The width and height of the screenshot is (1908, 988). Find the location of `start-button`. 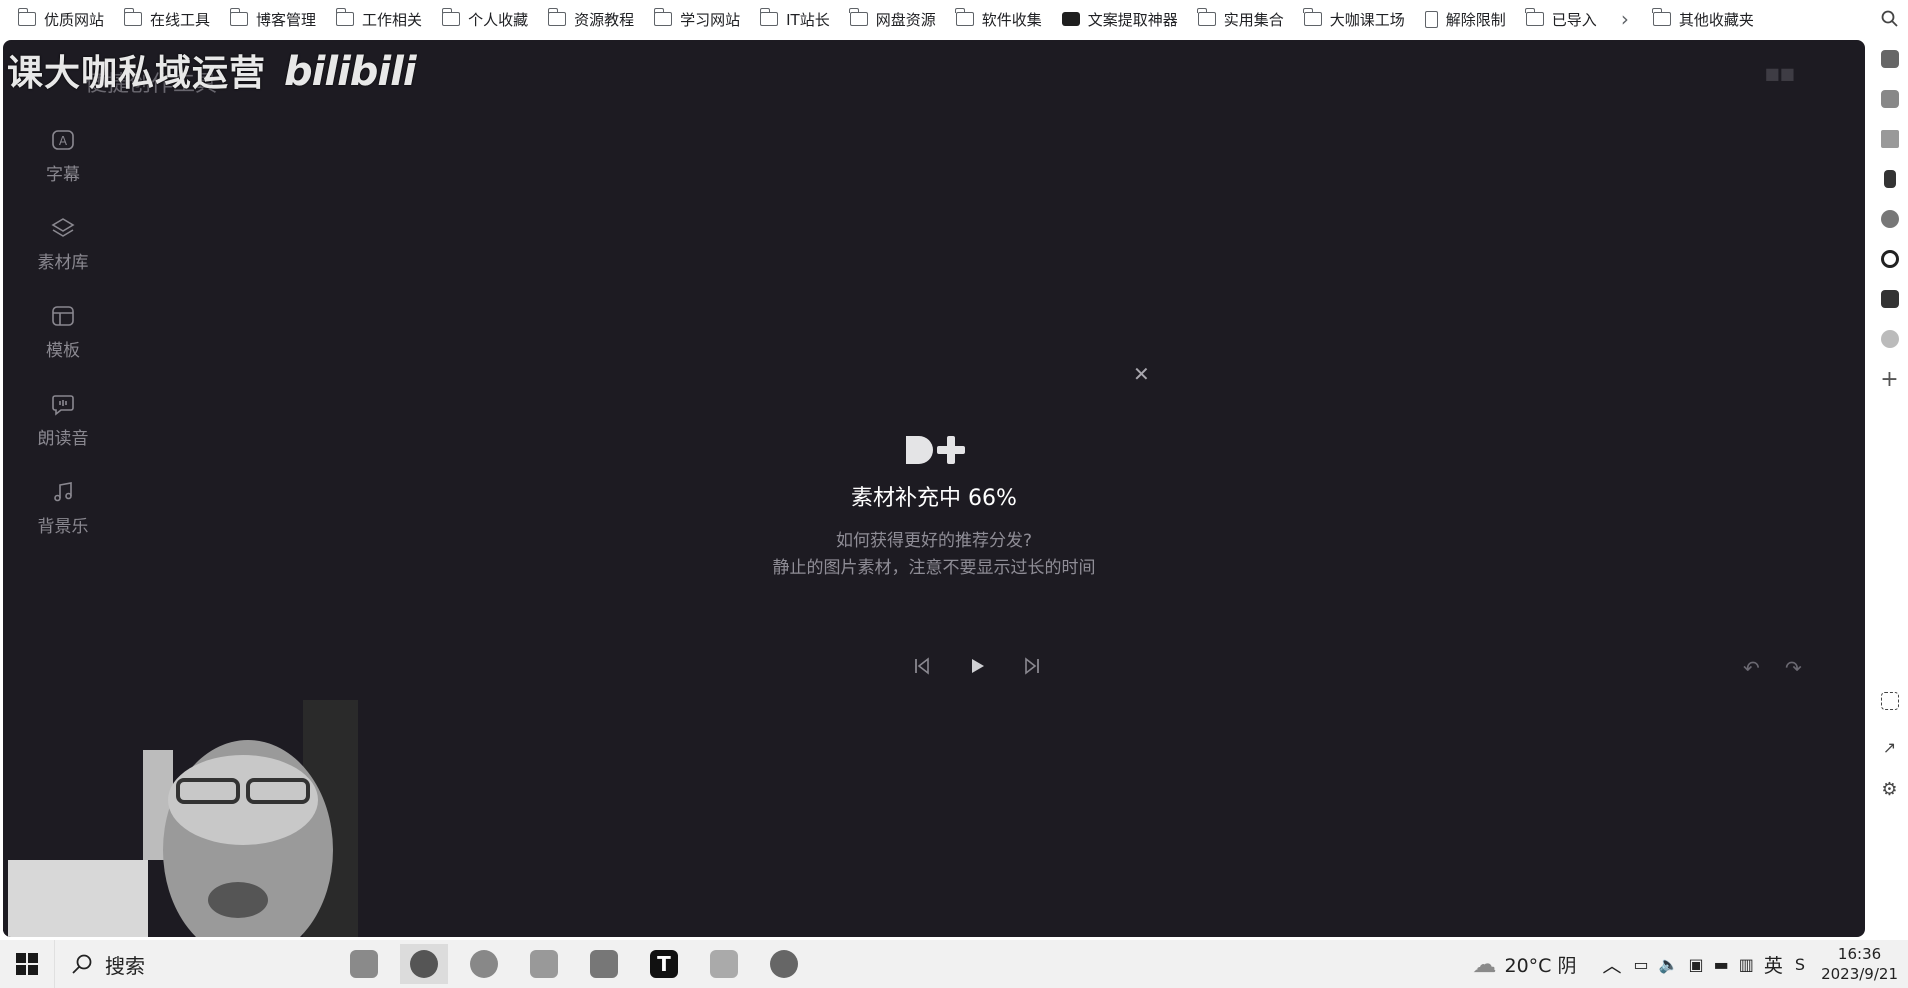

start-button is located at coordinates (27, 964).